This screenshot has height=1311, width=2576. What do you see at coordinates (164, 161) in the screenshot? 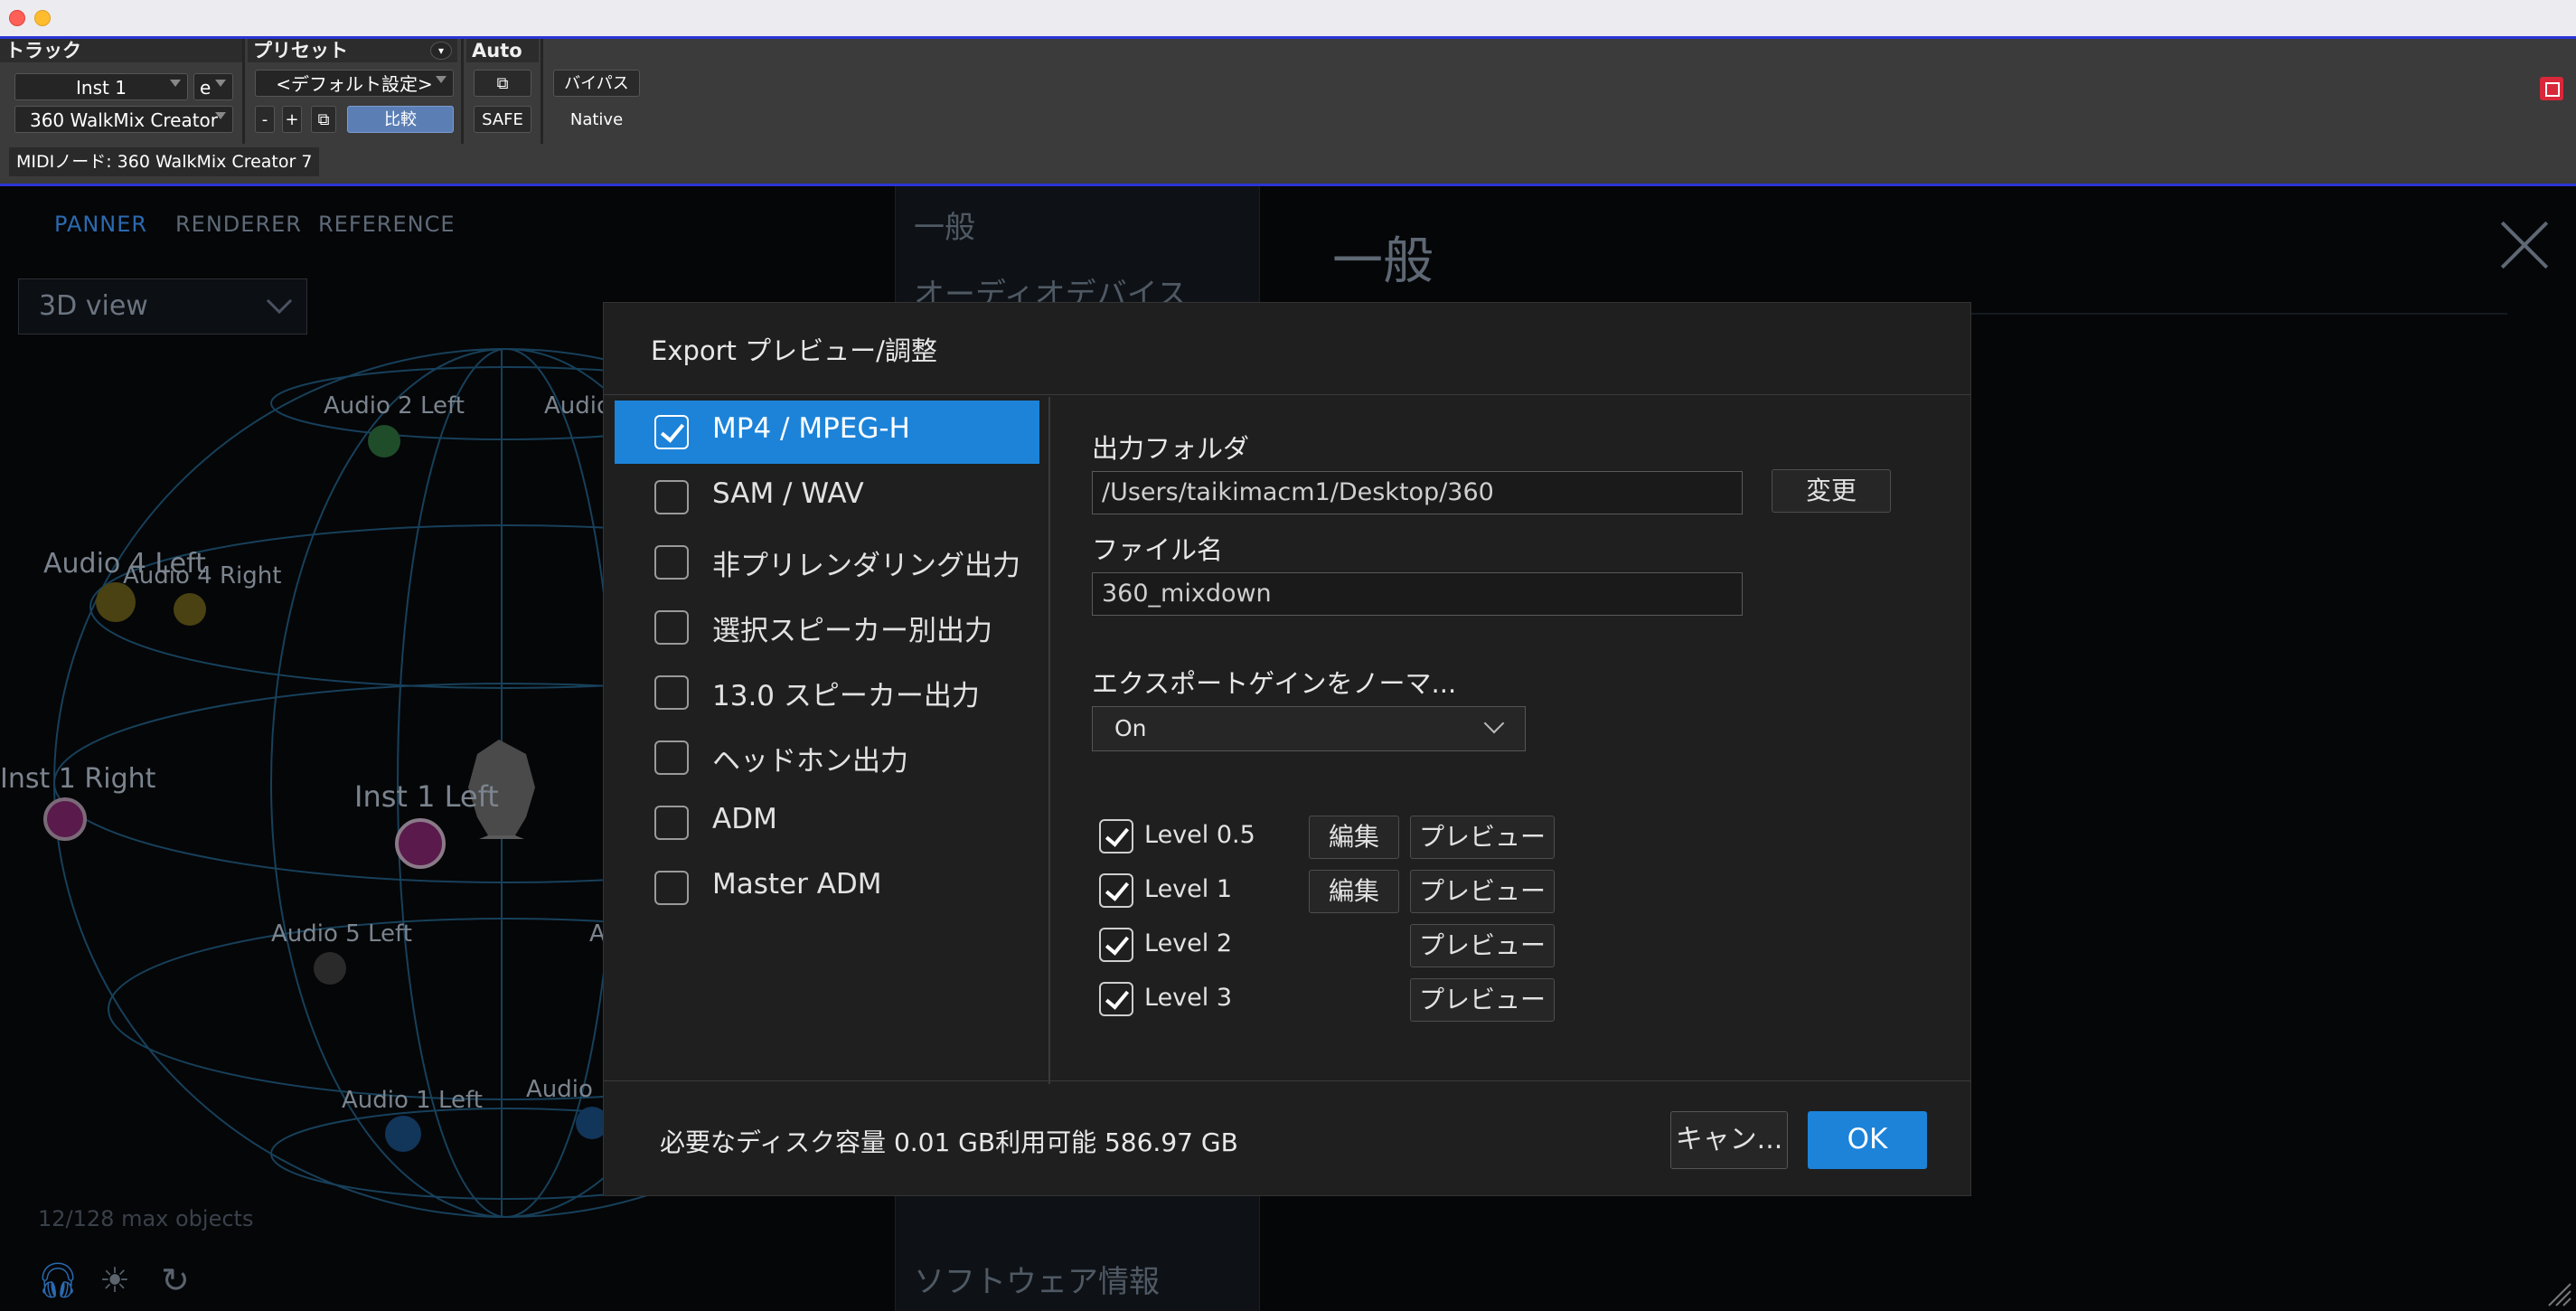
I see `midi-node-label: MIDIノード: 360 WalkMix Creator 7` at bounding box center [164, 161].